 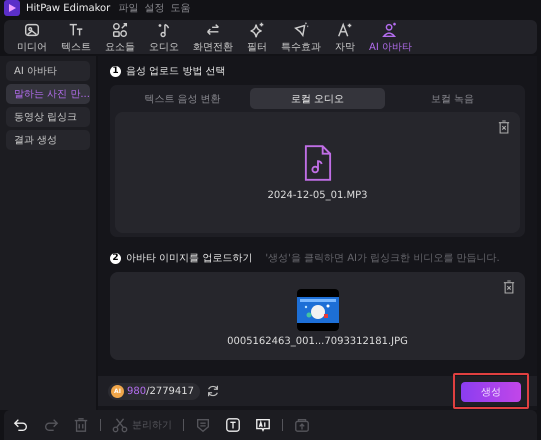 I want to click on menu-item: 설정, so click(x=154, y=8).